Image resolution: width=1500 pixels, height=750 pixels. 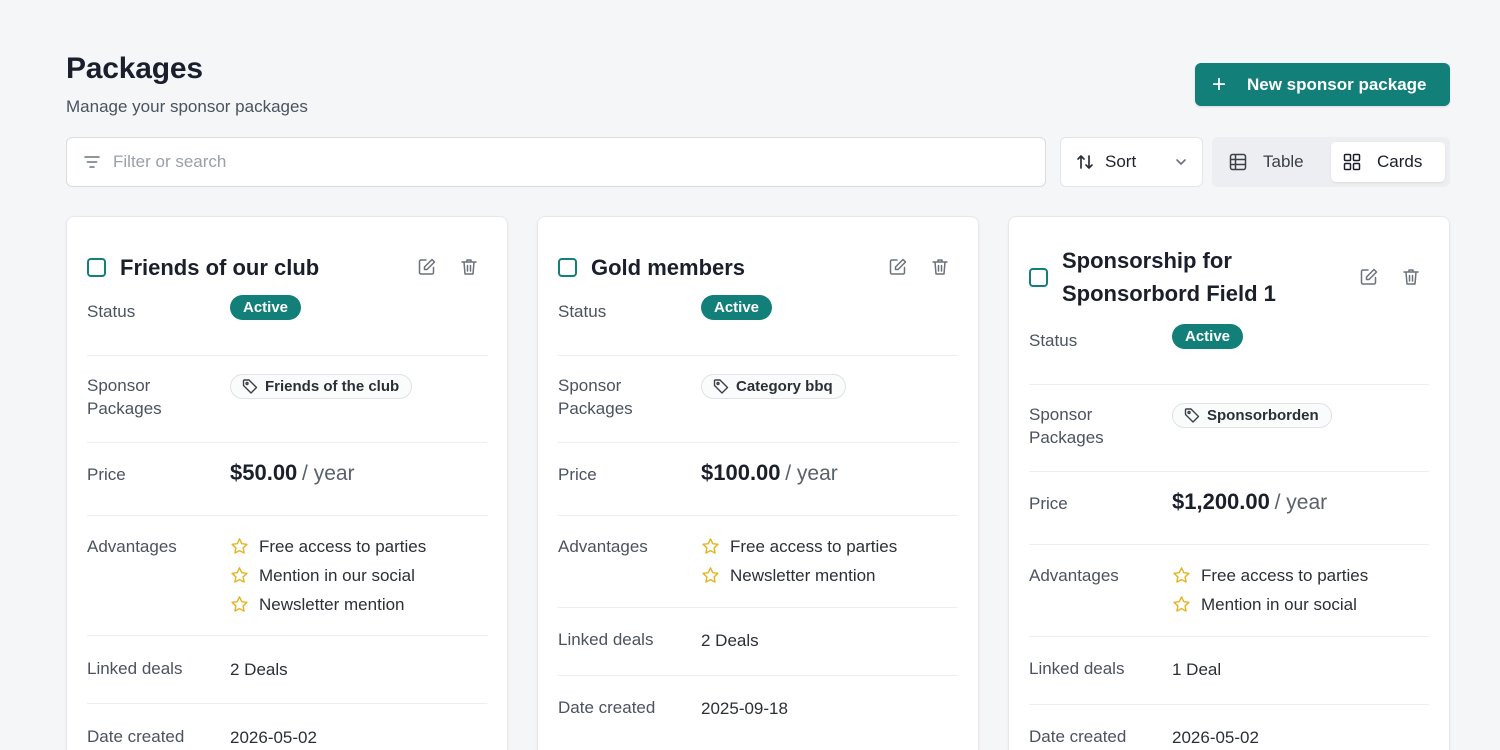 I want to click on view-table-button: Table, so click(x=1272, y=162).